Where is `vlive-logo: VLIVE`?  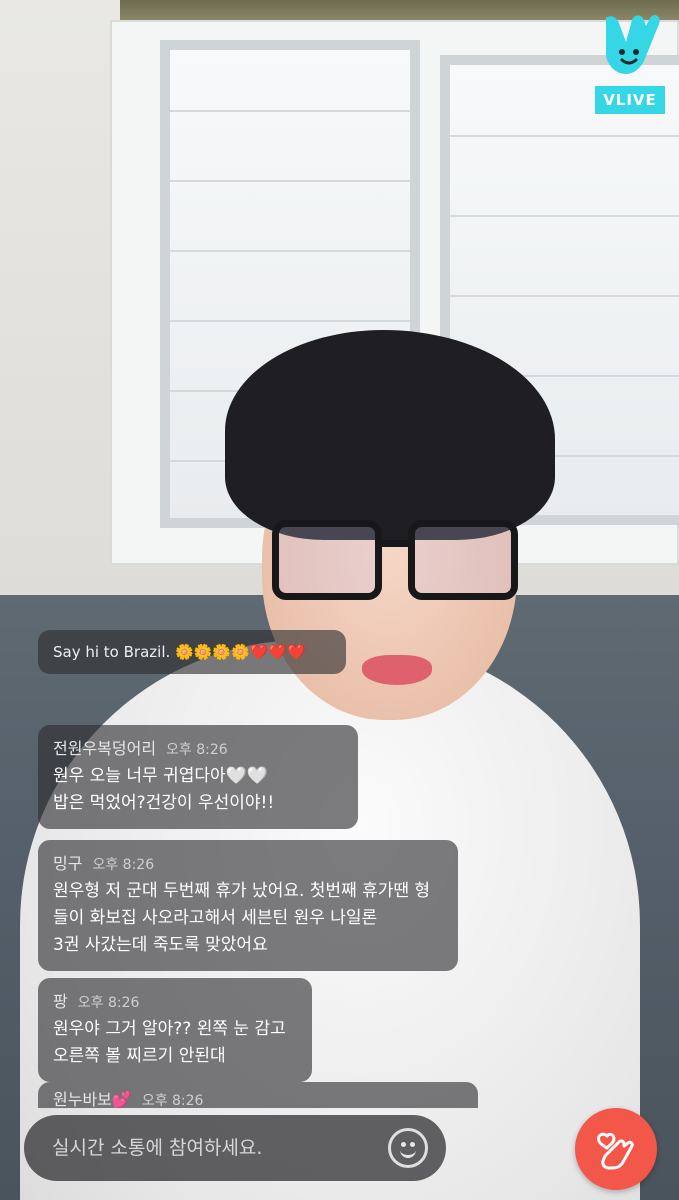 vlive-logo: VLIVE is located at coordinates (630, 64).